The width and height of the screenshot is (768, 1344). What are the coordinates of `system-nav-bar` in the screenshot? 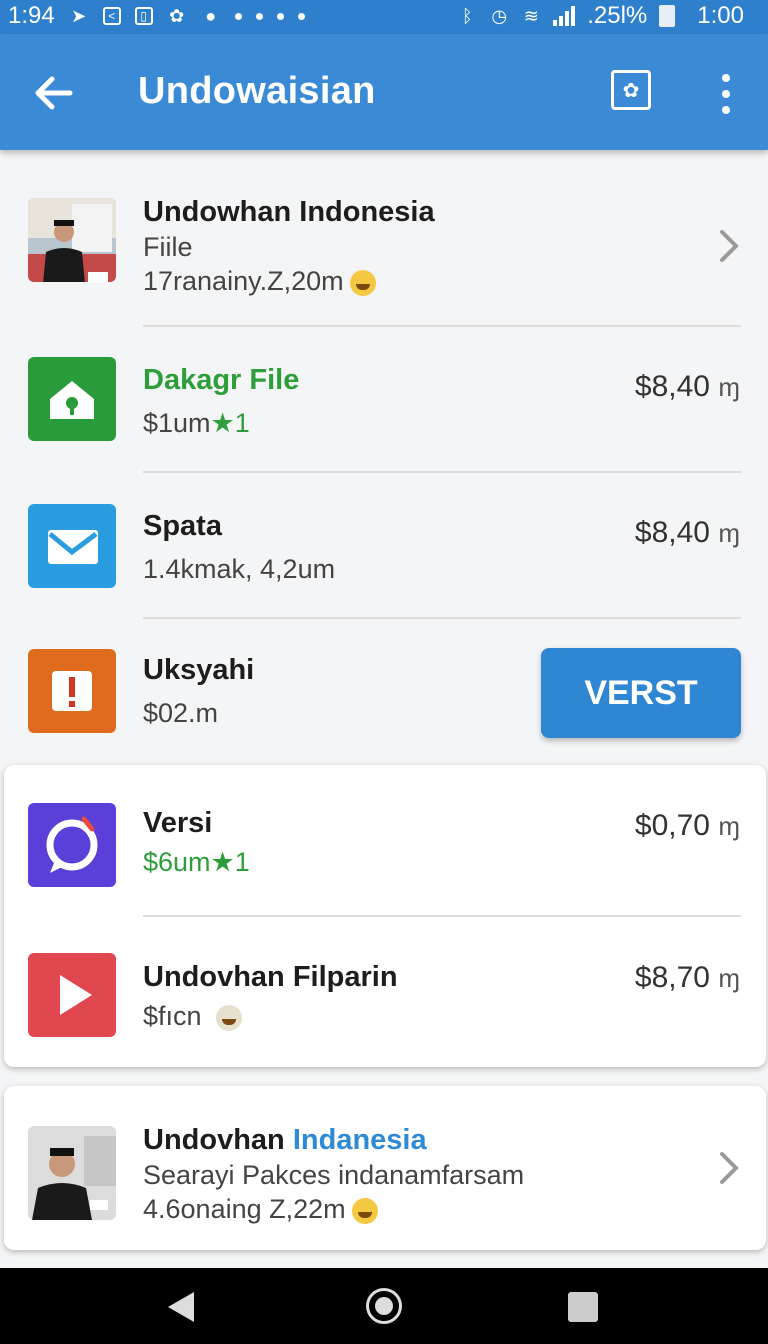 It's located at (384, 1306).